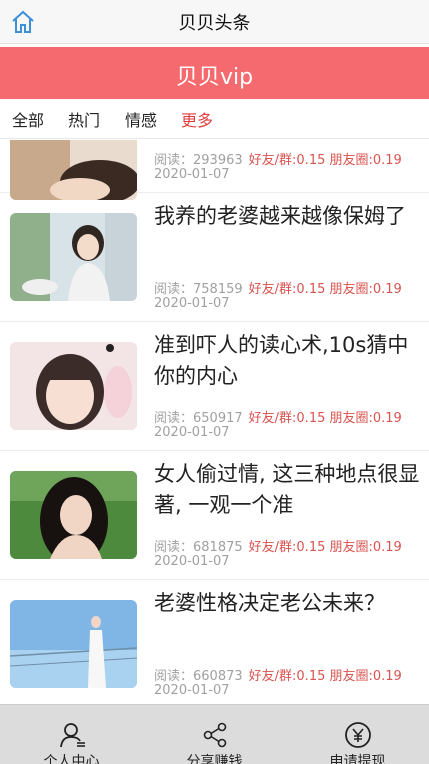 The image size is (429, 764). I want to click on nav-personal-center: 个人中心, so click(71, 734).